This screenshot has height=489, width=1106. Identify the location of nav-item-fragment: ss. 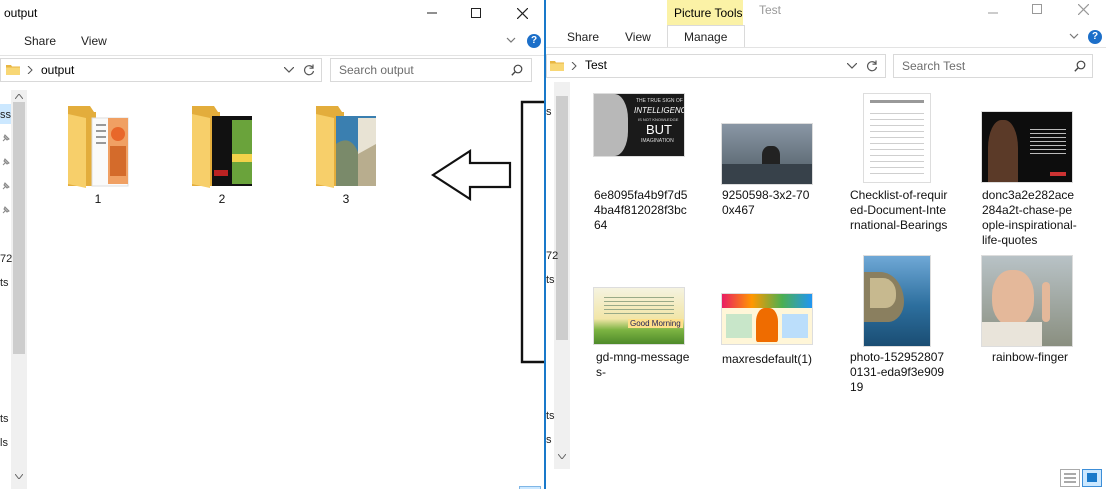
(5, 115).